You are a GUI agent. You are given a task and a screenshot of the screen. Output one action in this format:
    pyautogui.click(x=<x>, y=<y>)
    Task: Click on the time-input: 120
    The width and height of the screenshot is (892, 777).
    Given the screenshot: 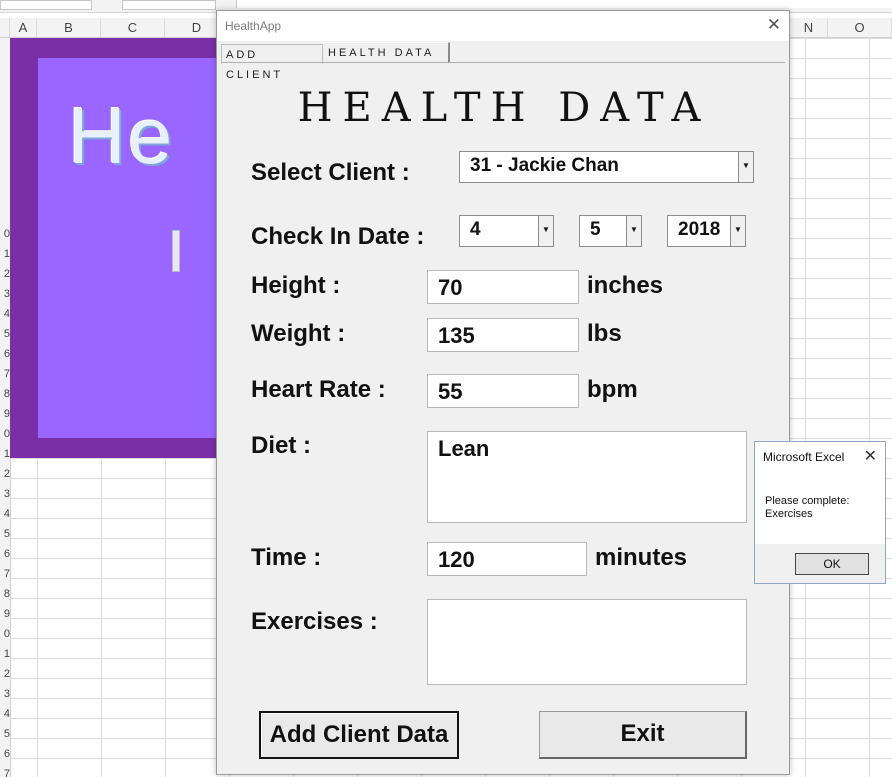 What is the action you would take?
    pyautogui.click(x=507, y=559)
    